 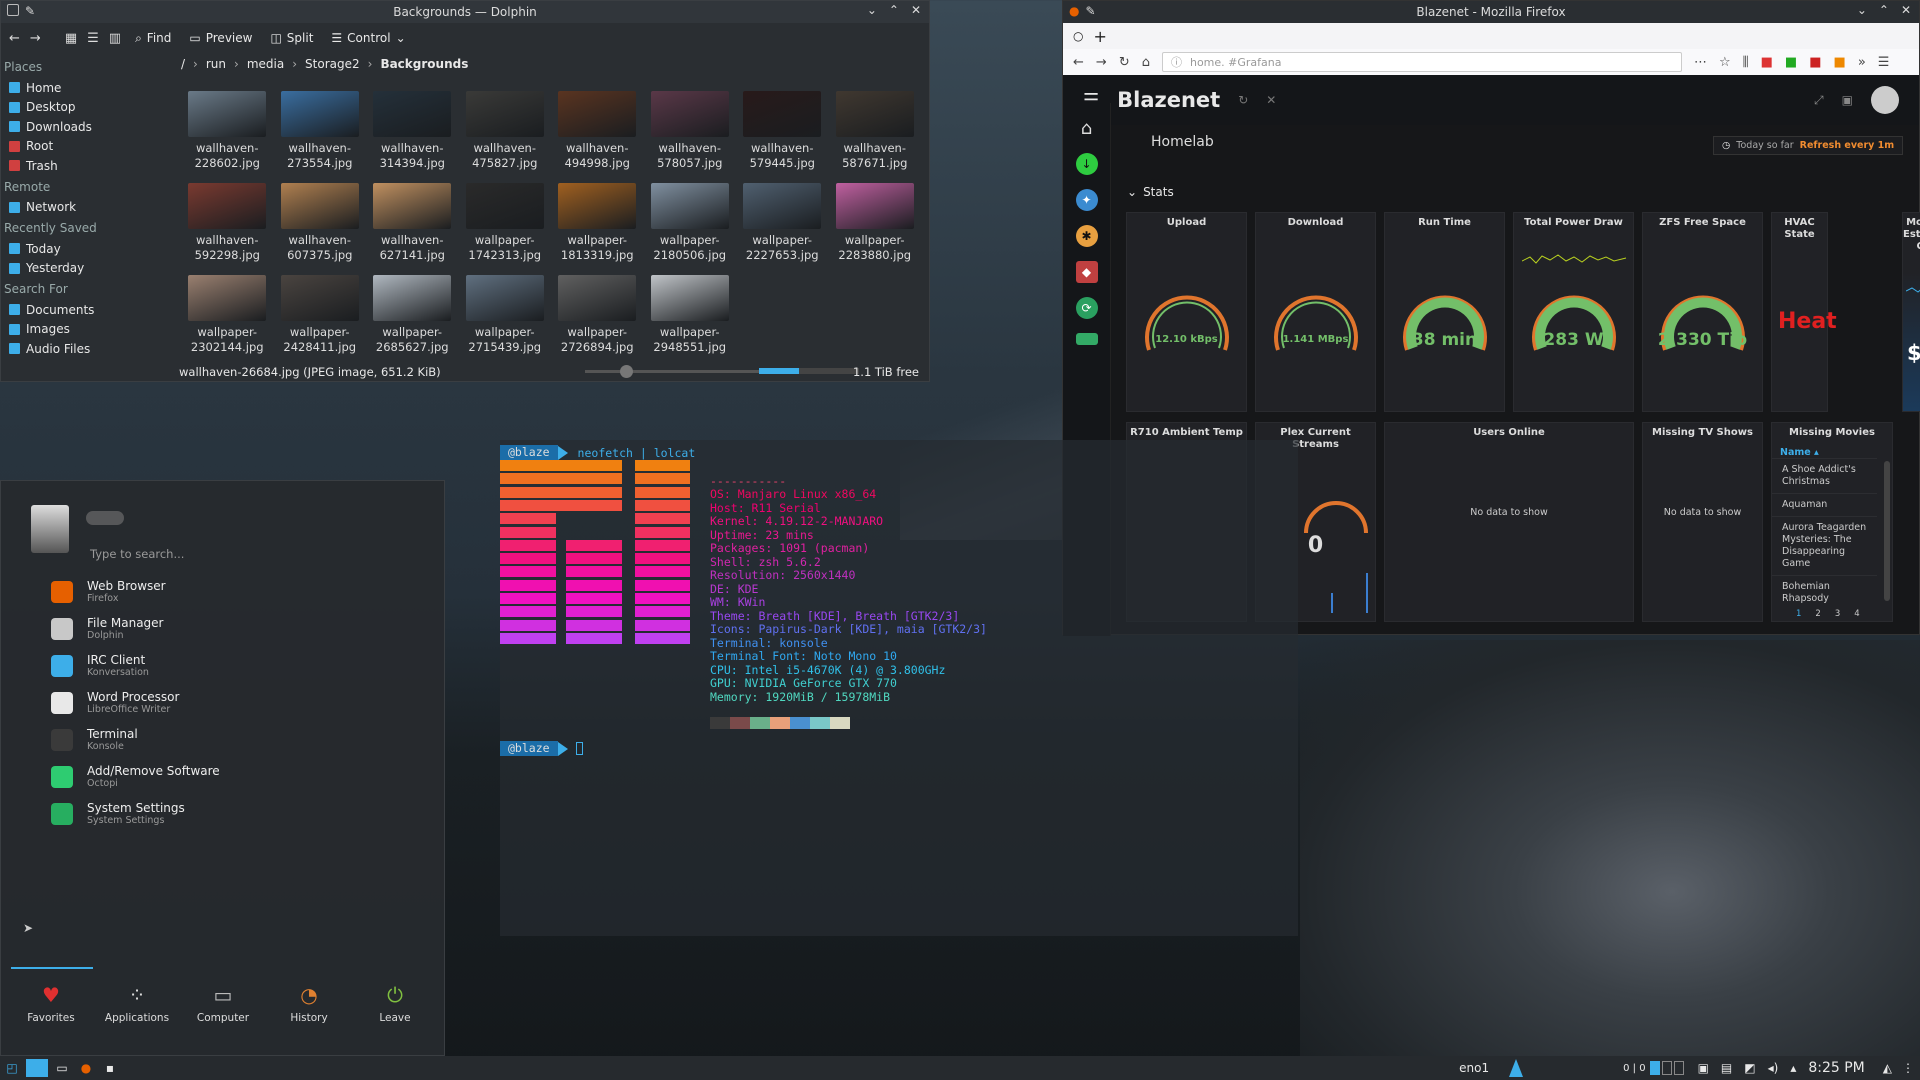 What do you see at coordinates (1703, 1068) in the screenshot?
I see `trash-icon: ▣` at bounding box center [1703, 1068].